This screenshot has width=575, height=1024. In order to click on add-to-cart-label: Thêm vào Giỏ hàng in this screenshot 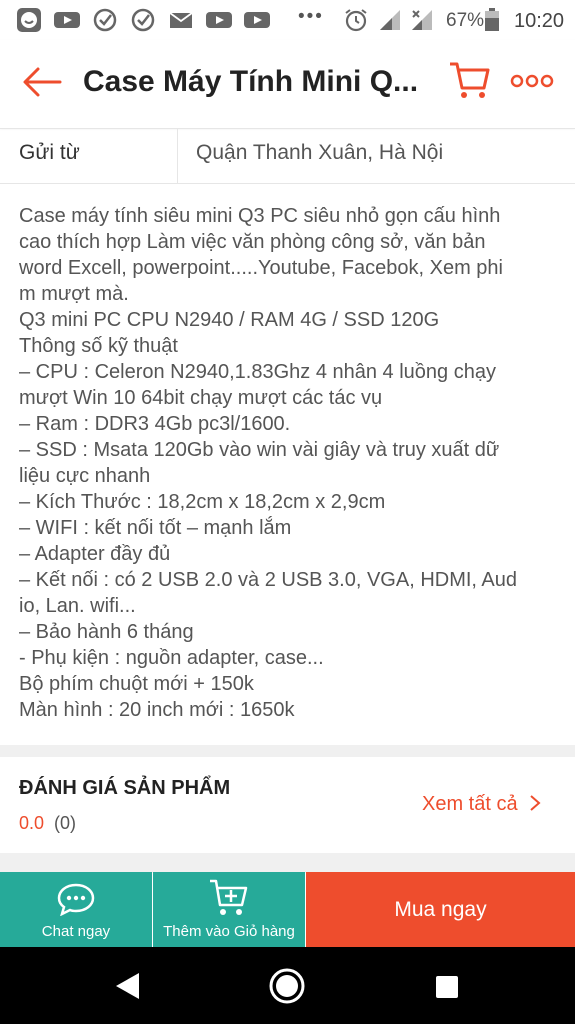, I will do `click(229, 931)`.